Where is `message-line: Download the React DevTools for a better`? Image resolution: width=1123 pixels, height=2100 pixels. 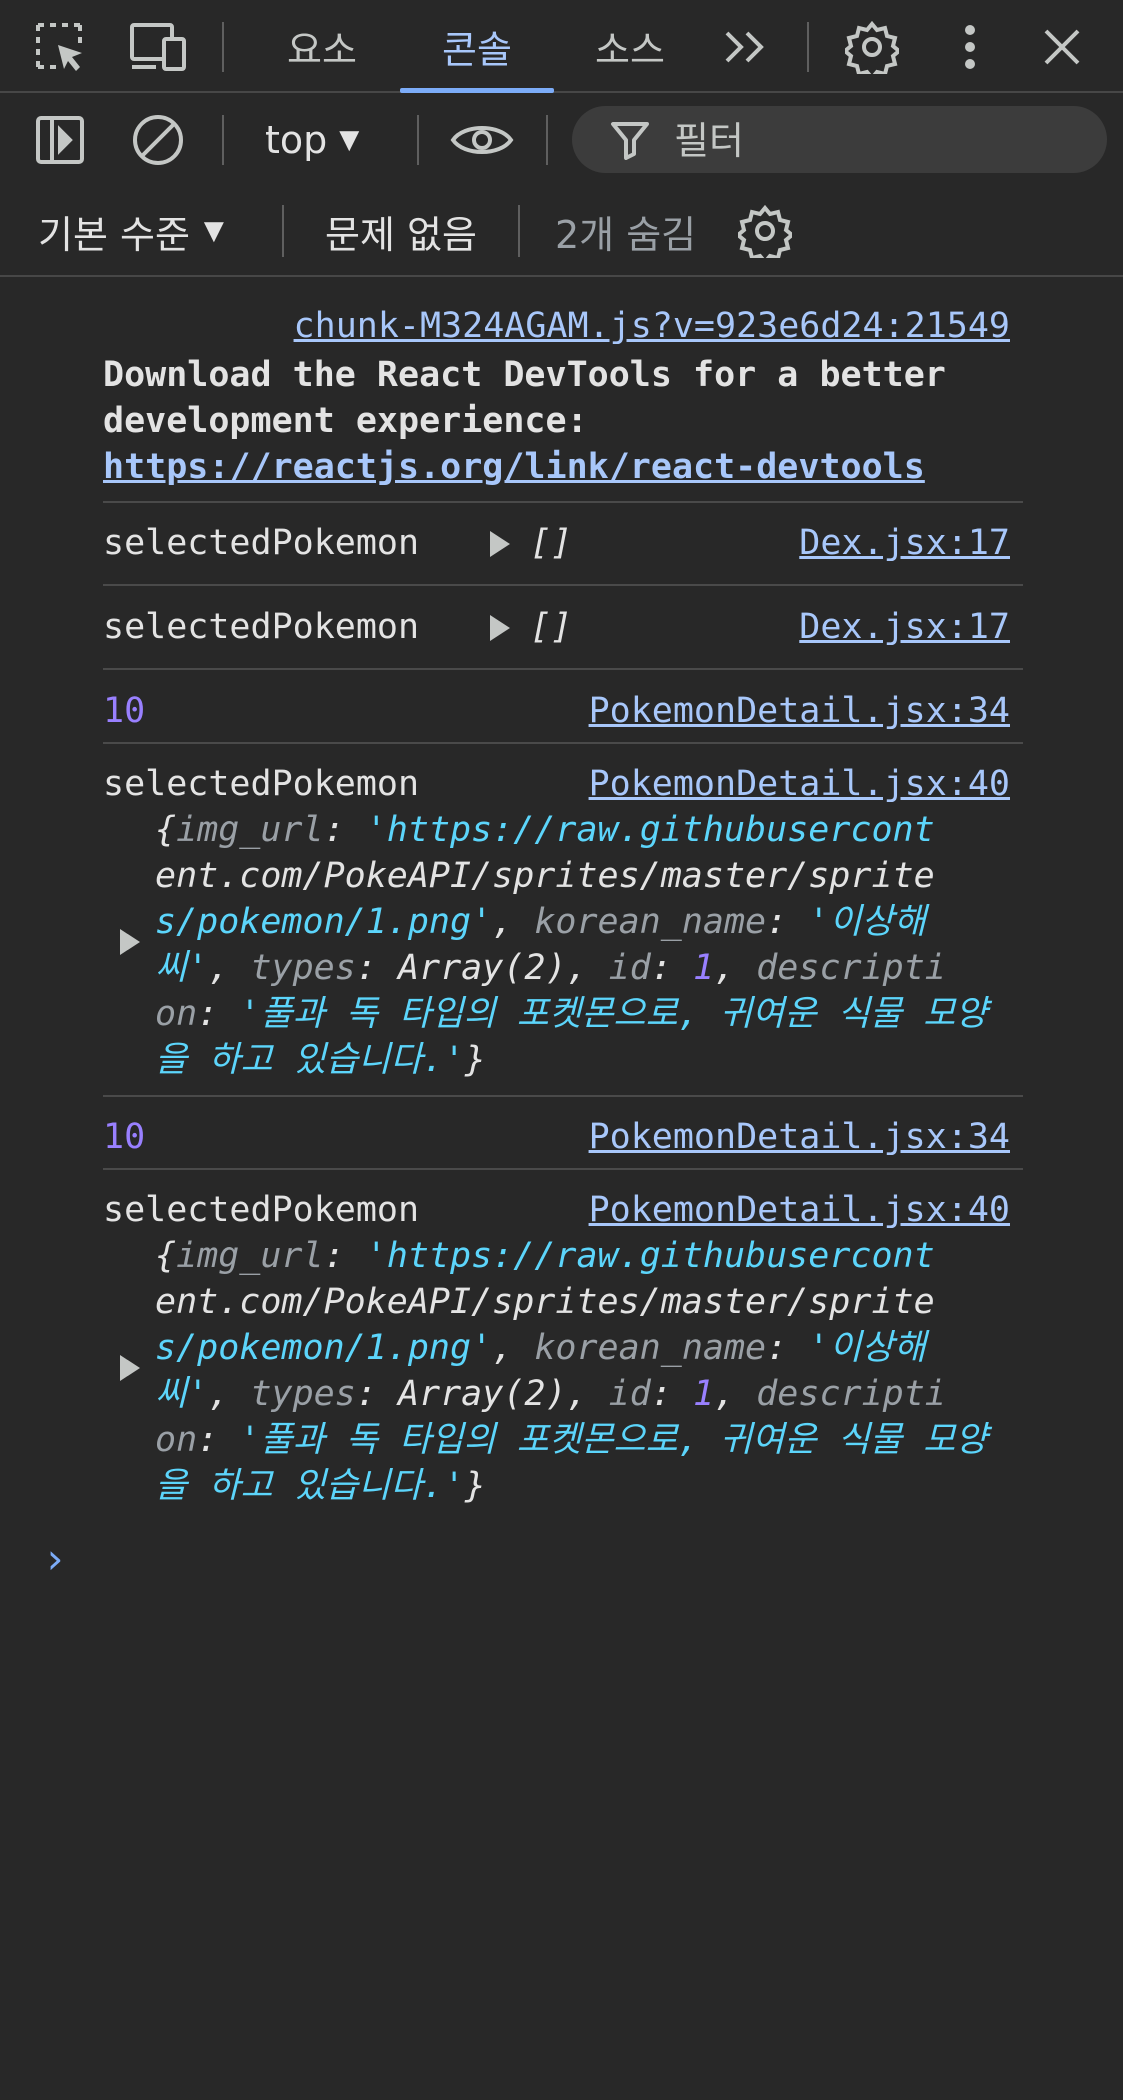 message-line: Download the React DevTools for a better is located at coordinates (524, 375).